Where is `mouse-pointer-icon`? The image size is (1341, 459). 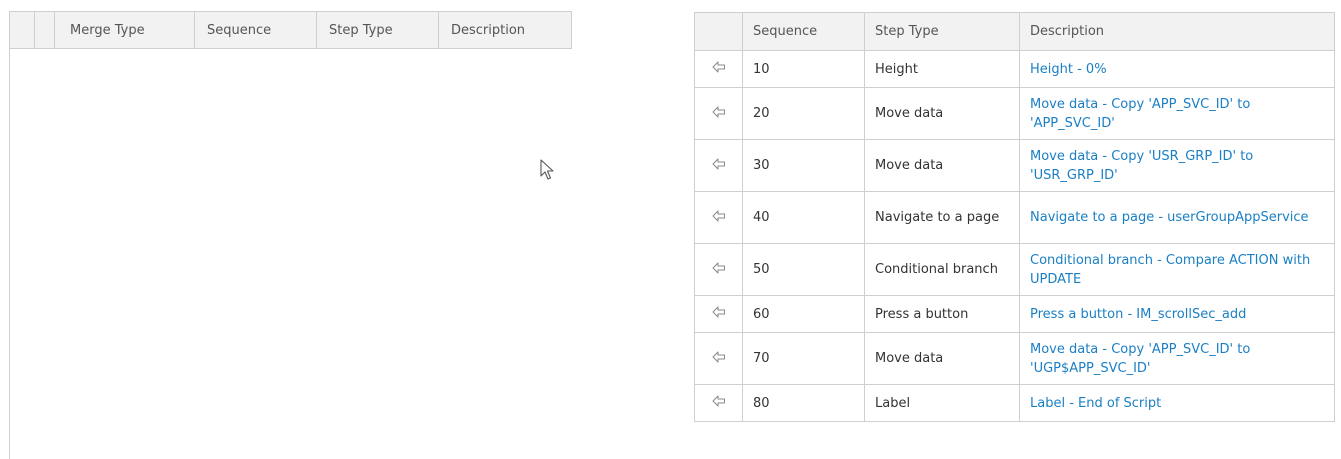 mouse-pointer-icon is located at coordinates (547, 169).